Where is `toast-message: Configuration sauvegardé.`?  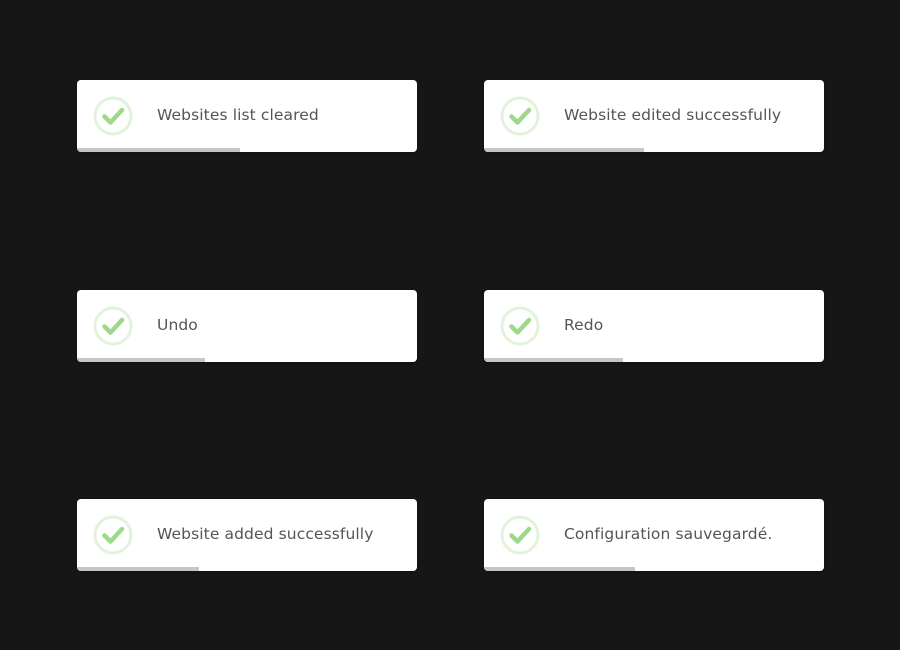
toast-message: Configuration sauvegardé. is located at coordinates (668, 534).